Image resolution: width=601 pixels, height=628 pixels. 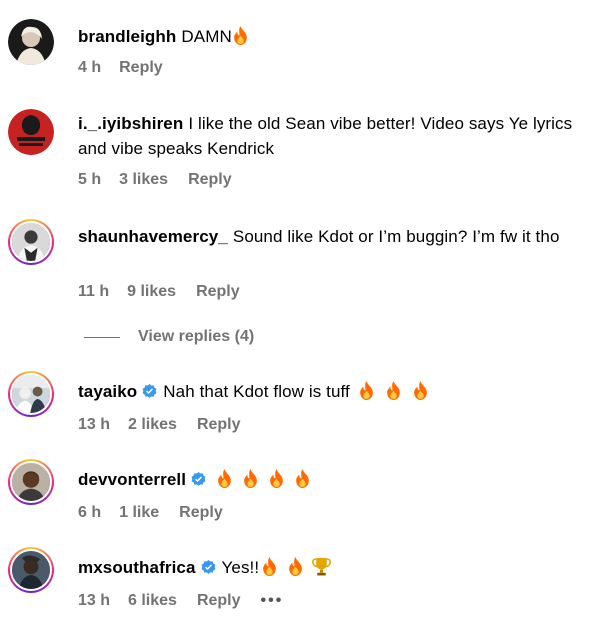 What do you see at coordinates (272, 600) in the screenshot?
I see `more-options-button: •••` at bounding box center [272, 600].